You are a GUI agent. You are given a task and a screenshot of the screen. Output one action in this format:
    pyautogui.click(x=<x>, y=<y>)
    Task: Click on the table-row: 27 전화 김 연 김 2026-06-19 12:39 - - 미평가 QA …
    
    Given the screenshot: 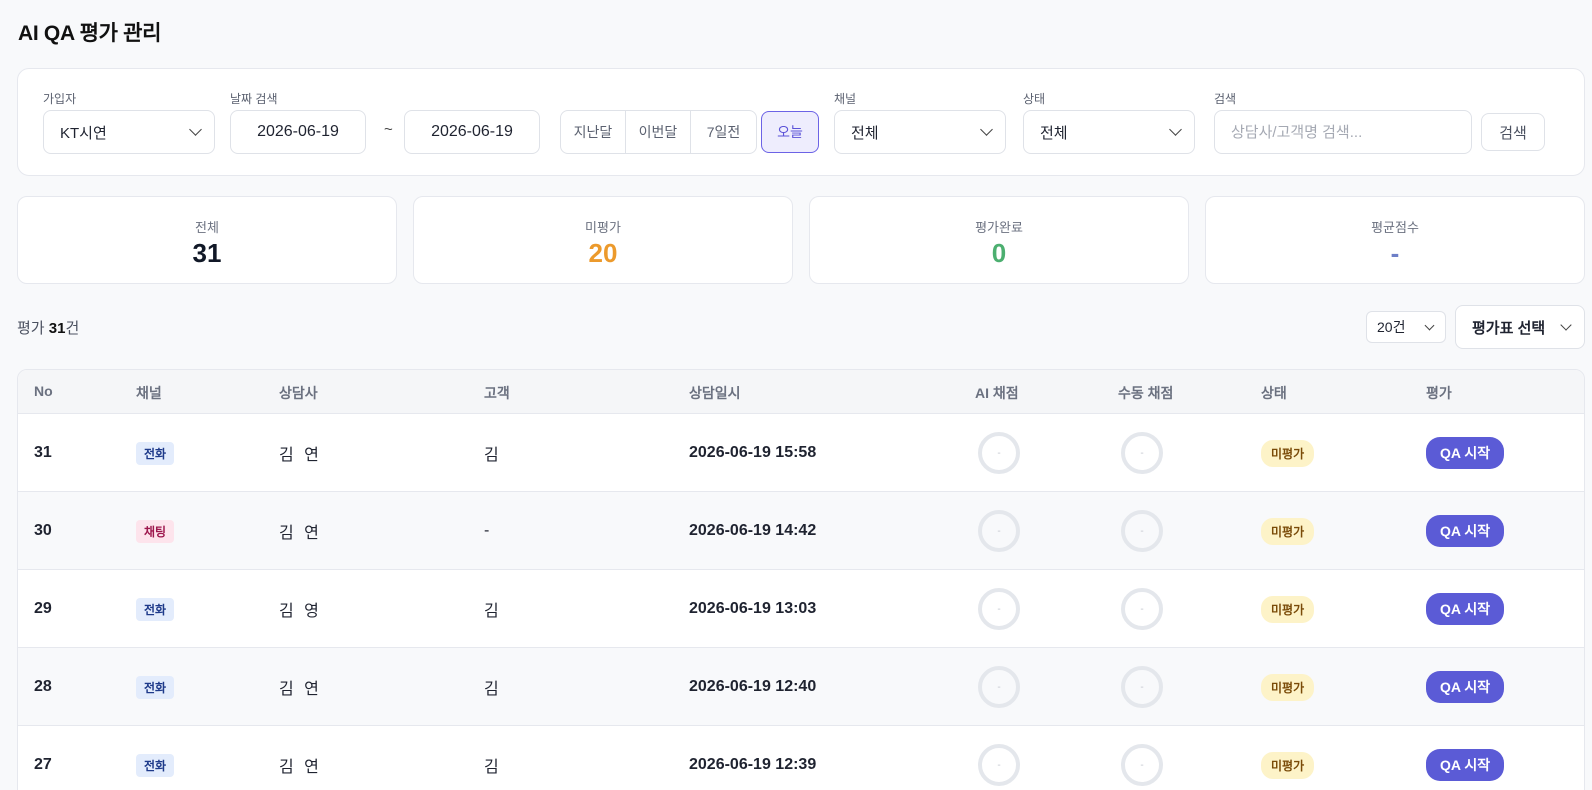 What is the action you would take?
    pyautogui.click(x=801, y=758)
    